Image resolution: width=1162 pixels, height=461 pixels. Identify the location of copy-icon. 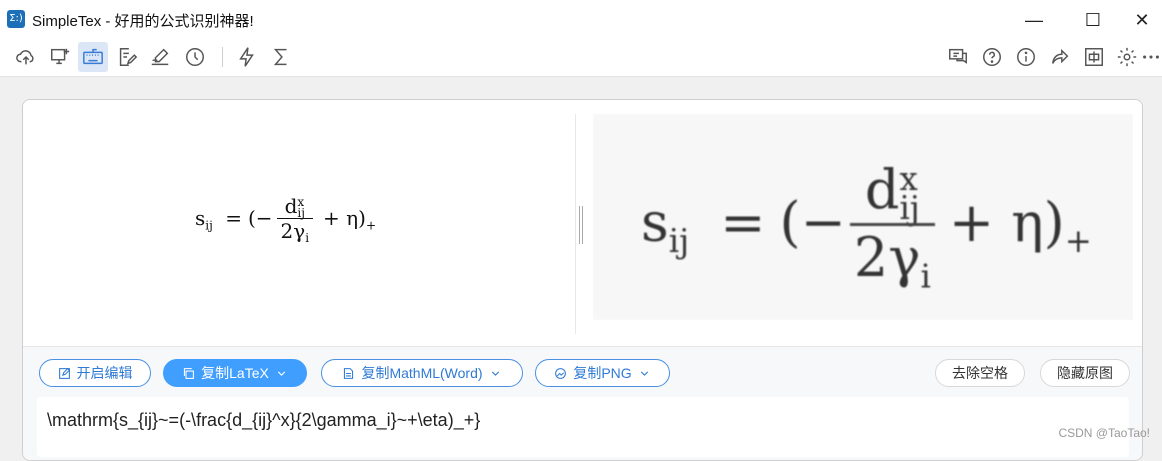
(189, 373).